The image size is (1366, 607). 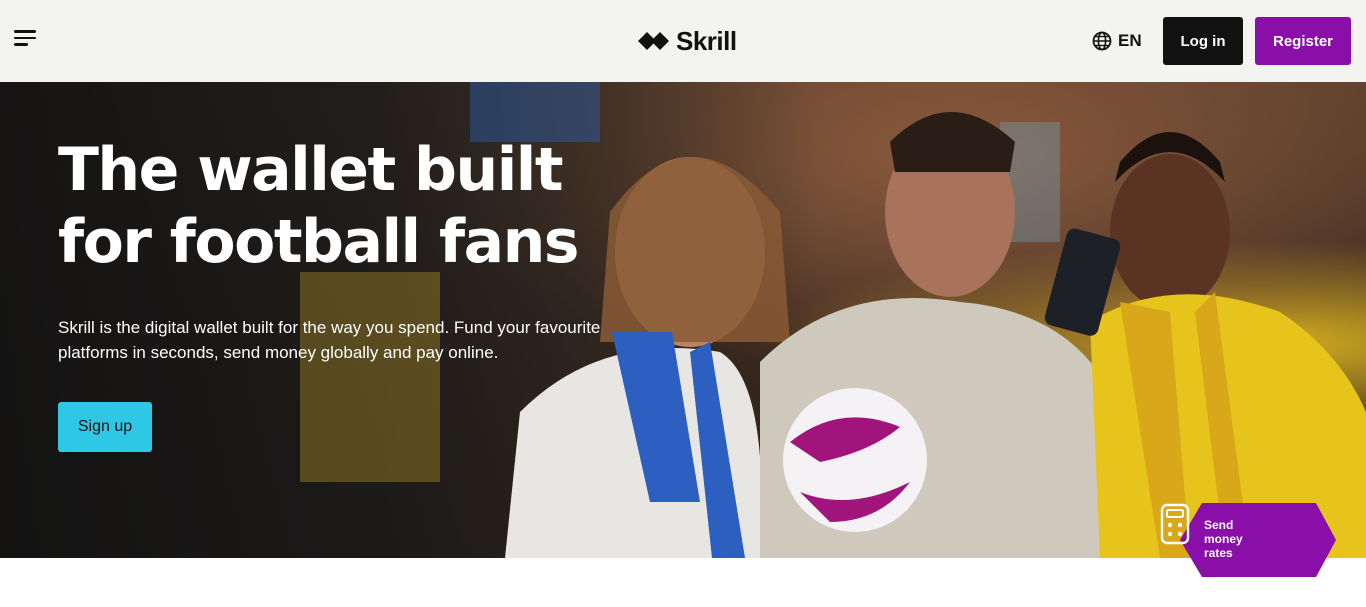 What do you see at coordinates (1130, 40) in the screenshot?
I see `language-label: EN` at bounding box center [1130, 40].